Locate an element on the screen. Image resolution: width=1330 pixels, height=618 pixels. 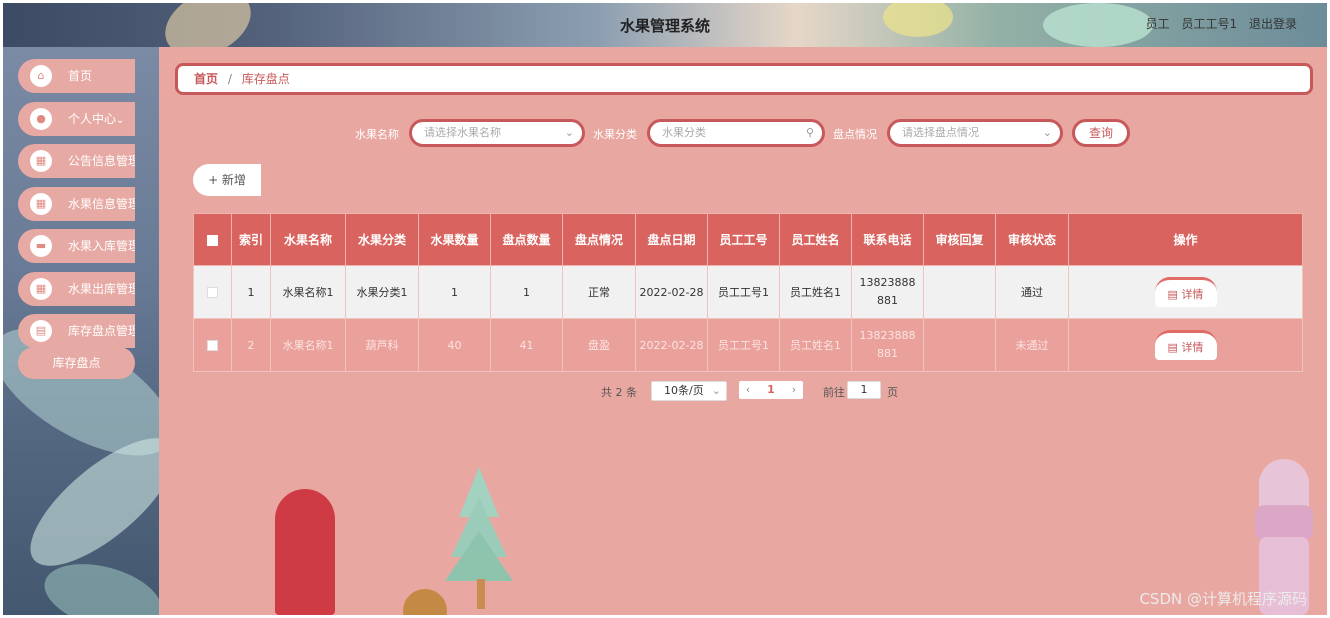
table-cell: 水果名称1 is located at coordinates (308, 345).